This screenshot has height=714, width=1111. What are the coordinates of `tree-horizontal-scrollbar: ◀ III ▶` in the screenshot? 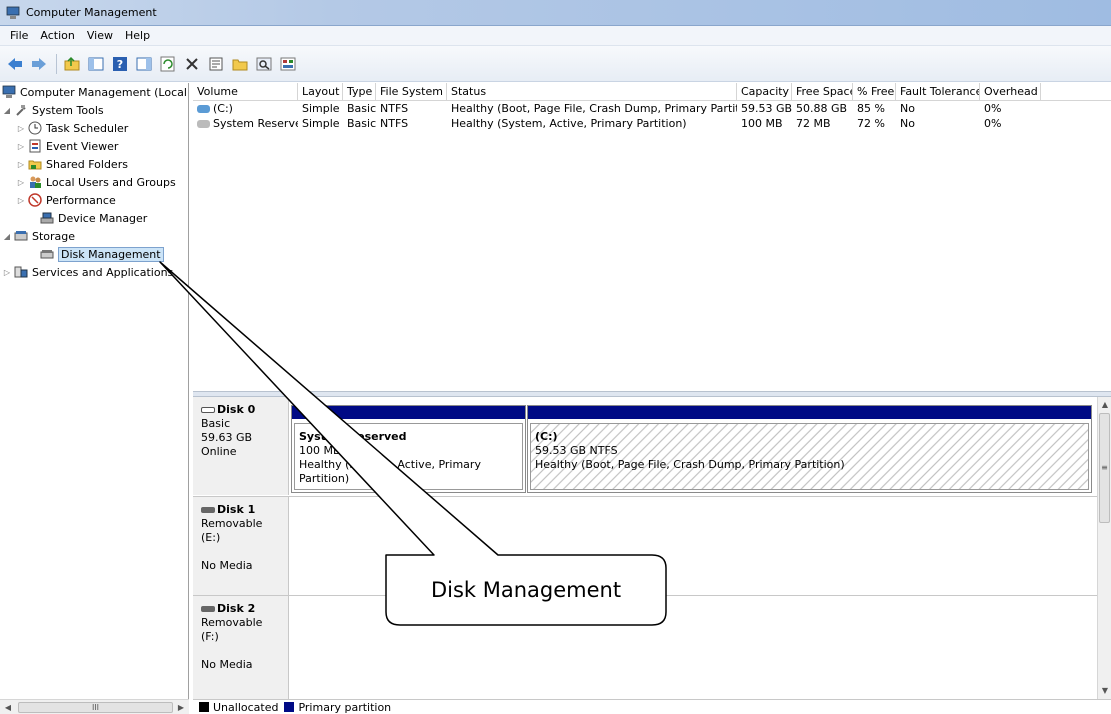 It's located at (94, 706).